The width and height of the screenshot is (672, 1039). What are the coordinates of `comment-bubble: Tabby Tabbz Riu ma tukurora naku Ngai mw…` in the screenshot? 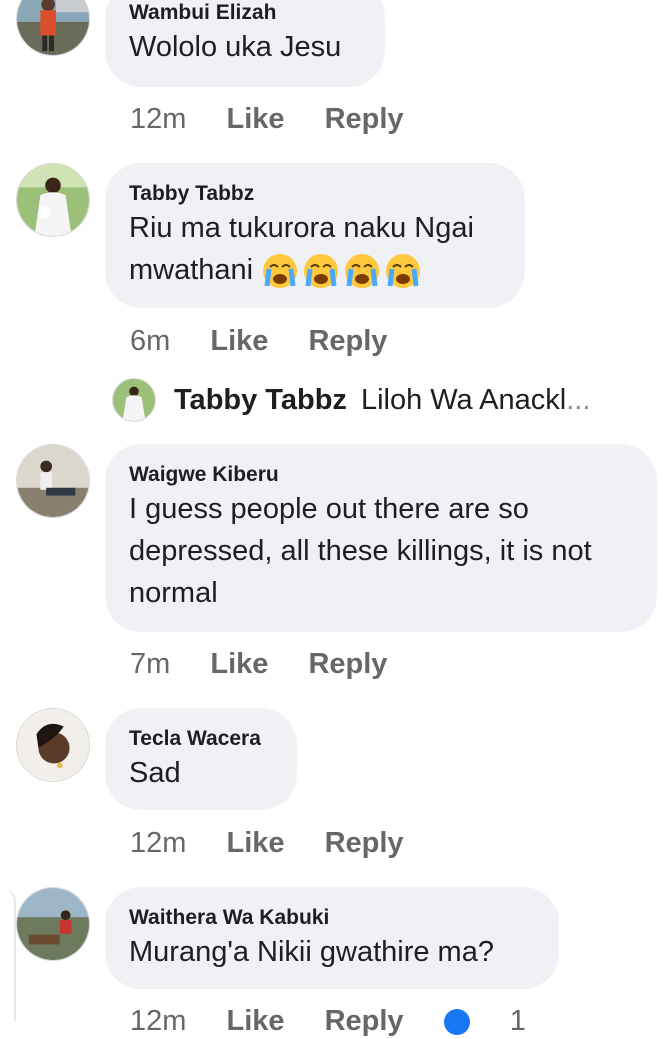 It's located at (315, 235).